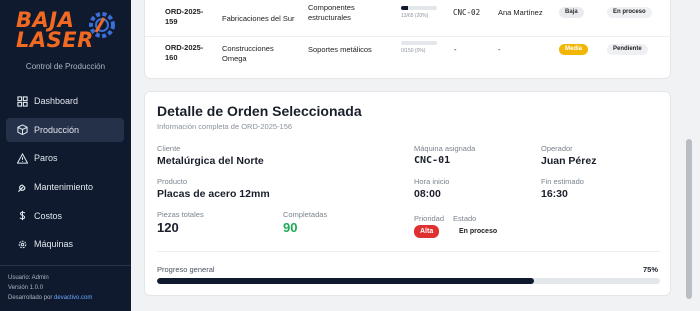 This screenshot has width=700, height=311. Describe the element at coordinates (331, 12) in the screenshot. I see `product-name: Componentes estructurales` at that location.